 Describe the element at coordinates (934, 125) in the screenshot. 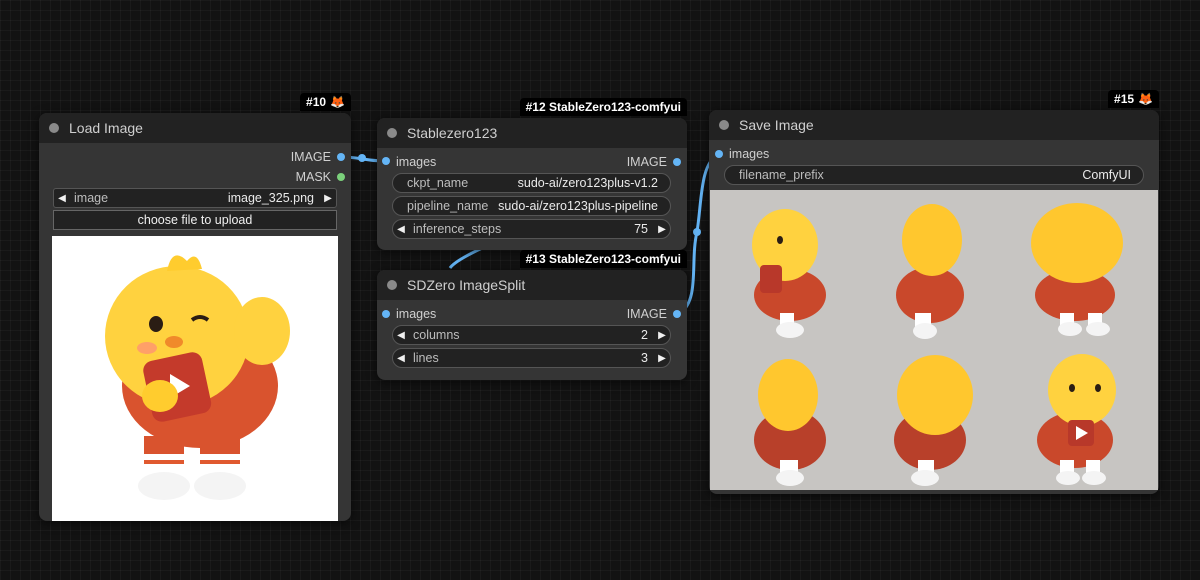

I see `node-header: Save Image` at that location.